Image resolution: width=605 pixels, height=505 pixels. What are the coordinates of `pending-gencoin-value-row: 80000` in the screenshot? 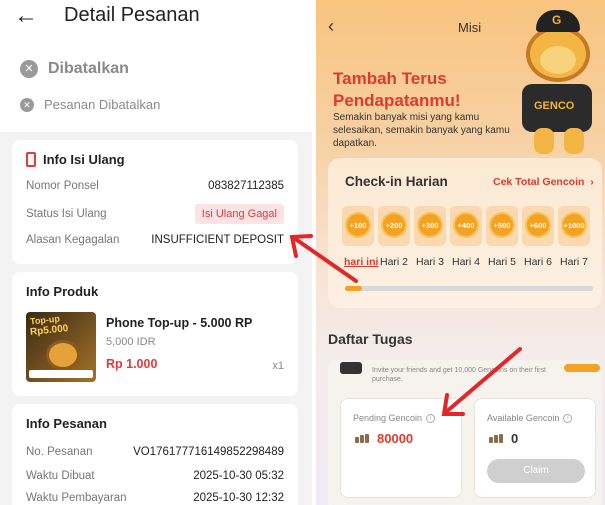 It's located at (384, 438).